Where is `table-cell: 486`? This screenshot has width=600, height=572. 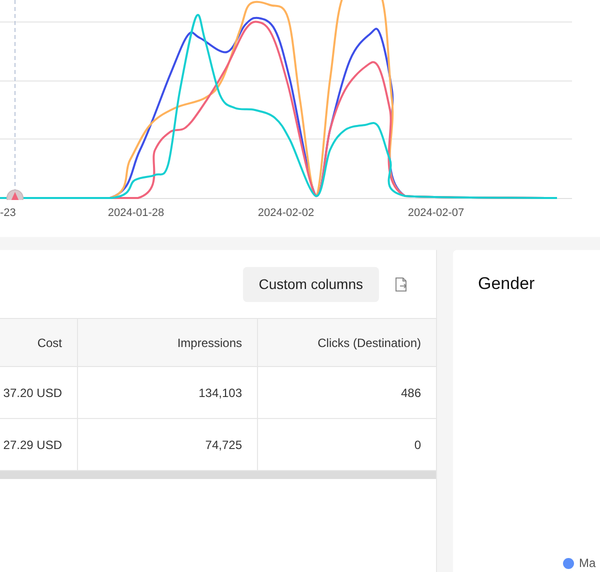 table-cell: 486 is located at coordinates (347, 393).